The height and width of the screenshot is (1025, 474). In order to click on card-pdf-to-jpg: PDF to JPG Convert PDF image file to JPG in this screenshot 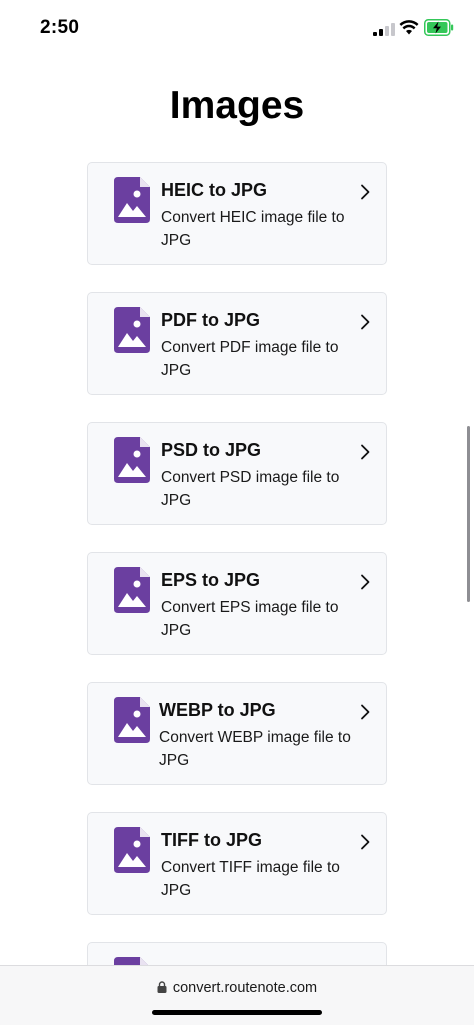, I will do `click(237, 343)`.